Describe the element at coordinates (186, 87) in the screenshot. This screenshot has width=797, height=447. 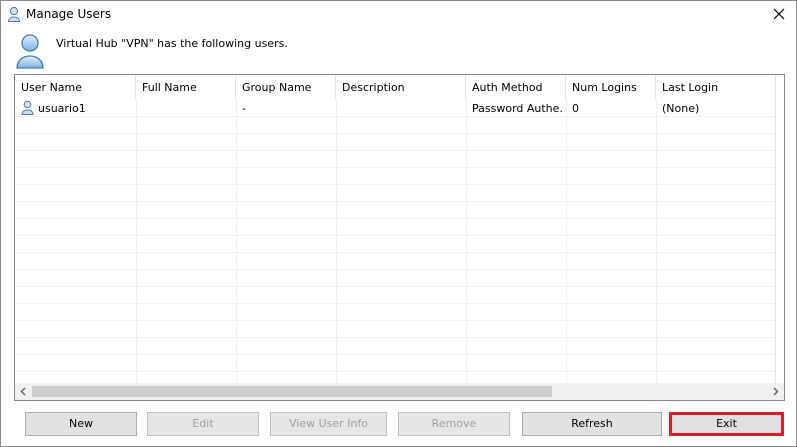
I see `column-header-full-name: Full Name` at that location.